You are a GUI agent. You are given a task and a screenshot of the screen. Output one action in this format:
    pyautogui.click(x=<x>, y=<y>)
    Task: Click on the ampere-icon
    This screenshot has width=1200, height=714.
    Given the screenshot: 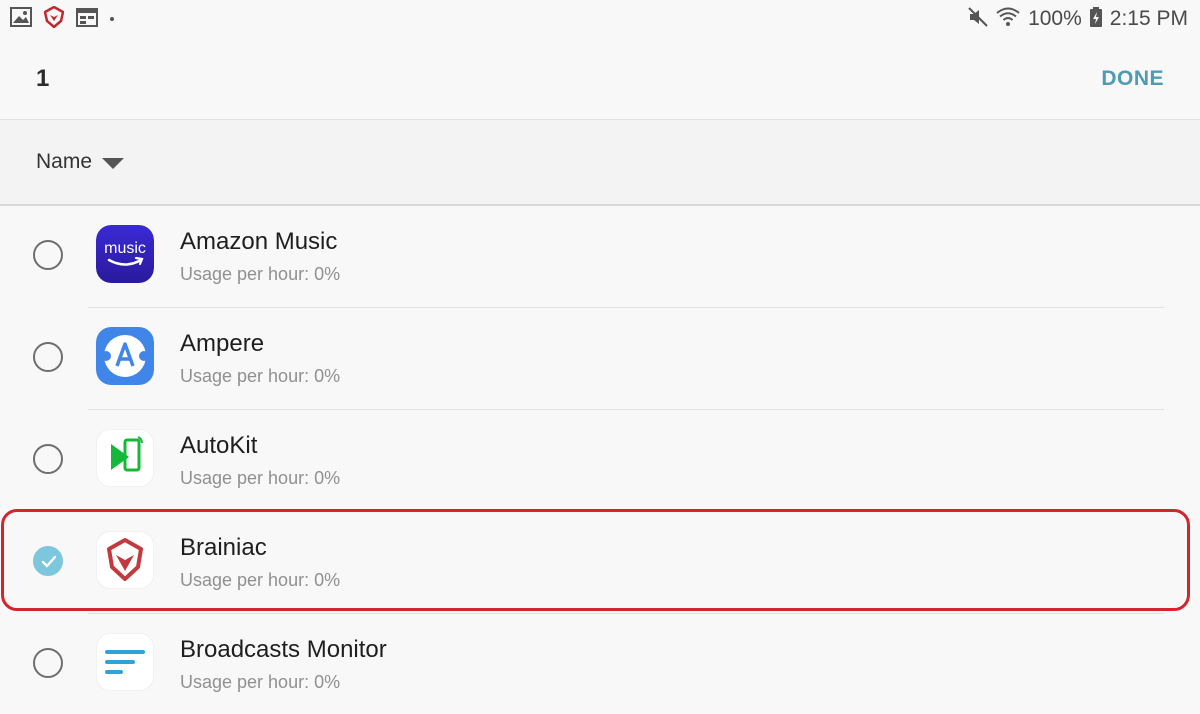 What is the action you would take?
    pyautogui.click(x=125, y=356)
    